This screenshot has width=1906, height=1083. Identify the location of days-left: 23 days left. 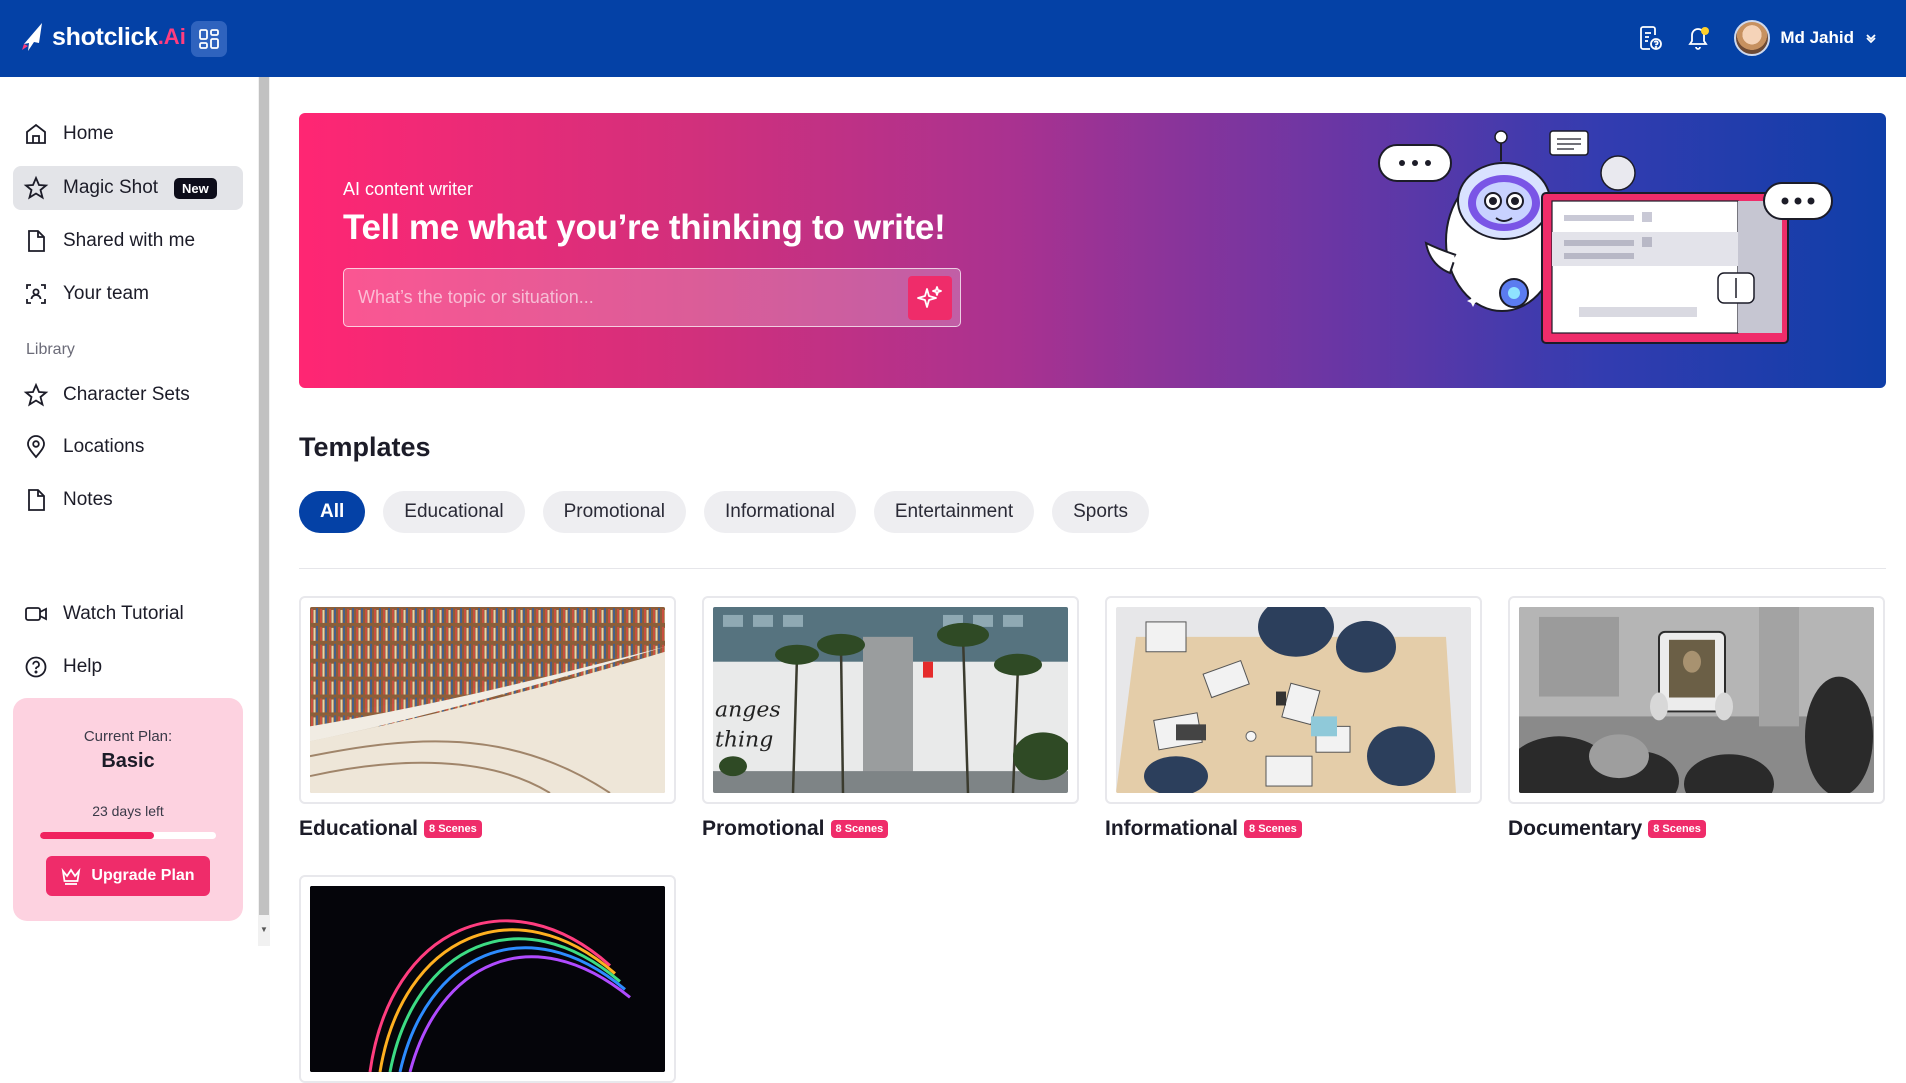
(128, 811).